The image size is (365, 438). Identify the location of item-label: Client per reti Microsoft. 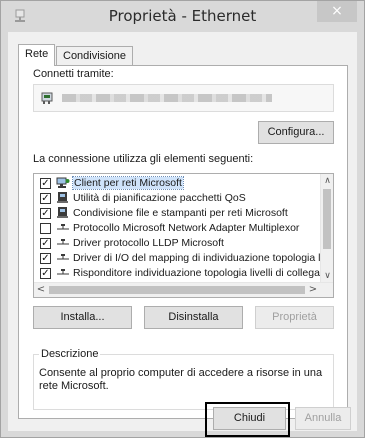
(128, 183).